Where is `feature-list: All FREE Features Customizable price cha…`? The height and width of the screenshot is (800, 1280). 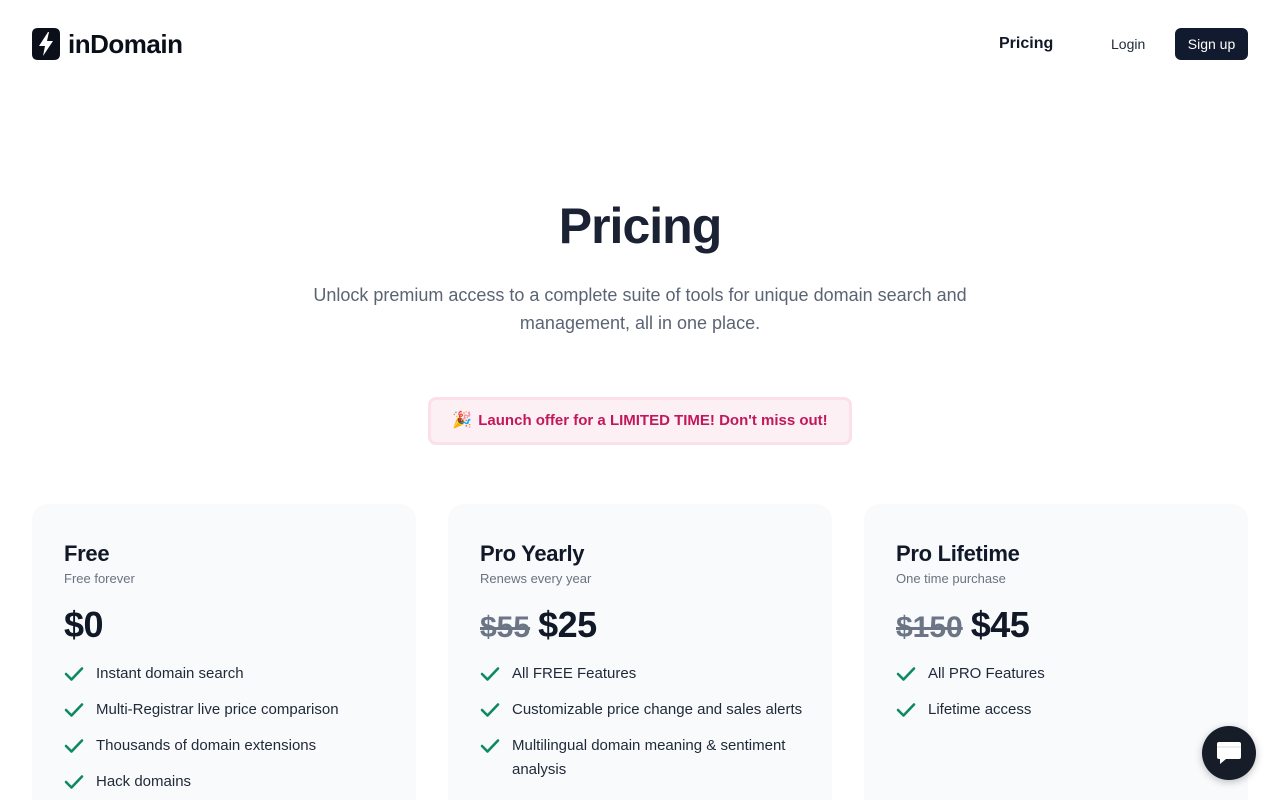 feature-list: All FREE Features Customizable price cha… is located at coordinates (645, 728).